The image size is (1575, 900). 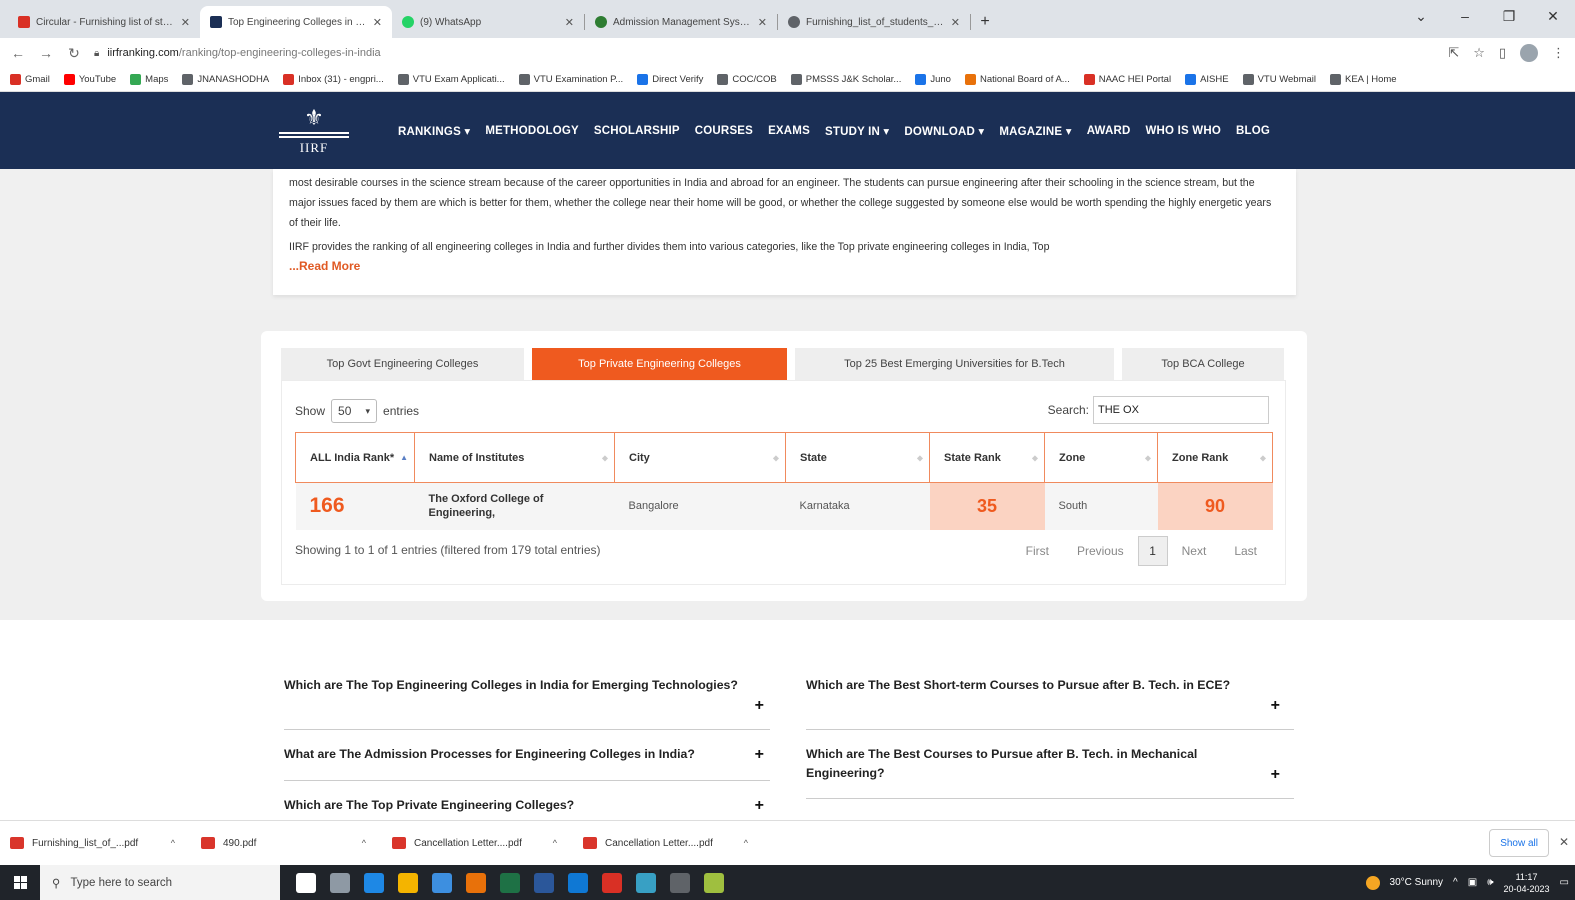 What do you see at coordinates (985, 22) in the screenshot?
I see `new-tab-button: +` at bounding box center [985, 22].